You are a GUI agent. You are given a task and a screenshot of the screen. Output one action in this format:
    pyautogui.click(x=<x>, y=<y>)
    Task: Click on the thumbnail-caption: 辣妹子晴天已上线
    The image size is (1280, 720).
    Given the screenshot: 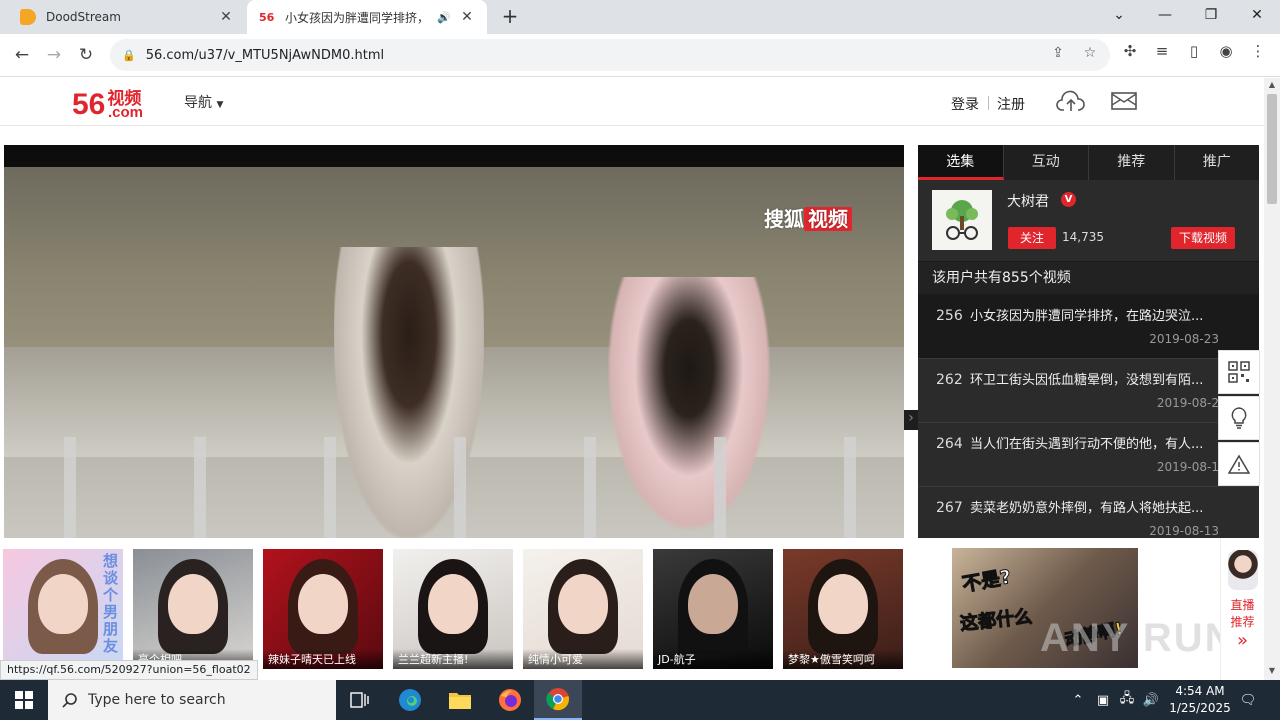 What is the action you would take?
    pyautogui.click(x=323, y=659)
    